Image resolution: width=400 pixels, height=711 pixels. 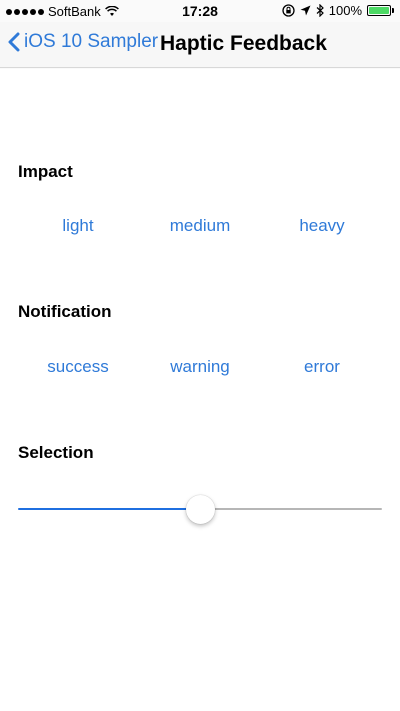 I want to click on selection-slider, so click(x=200, y=510).